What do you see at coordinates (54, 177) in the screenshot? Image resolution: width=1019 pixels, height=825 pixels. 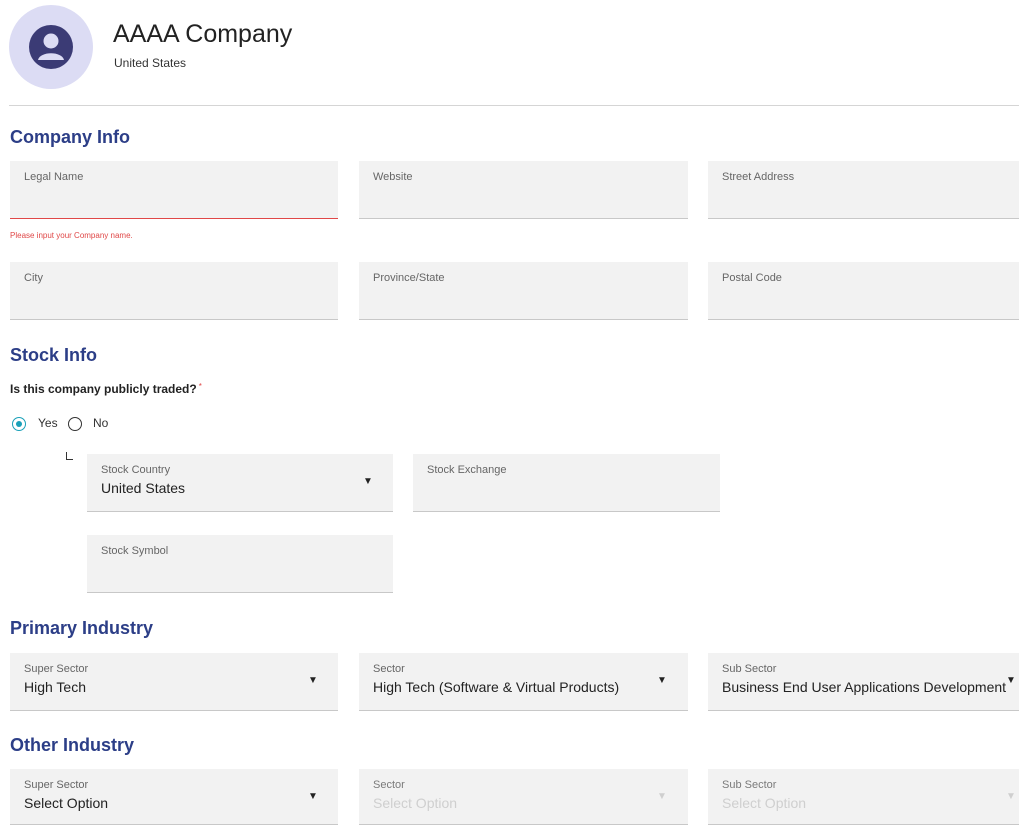 I see `legal-name-label: Legal Name` at bounding box center [54, 177].